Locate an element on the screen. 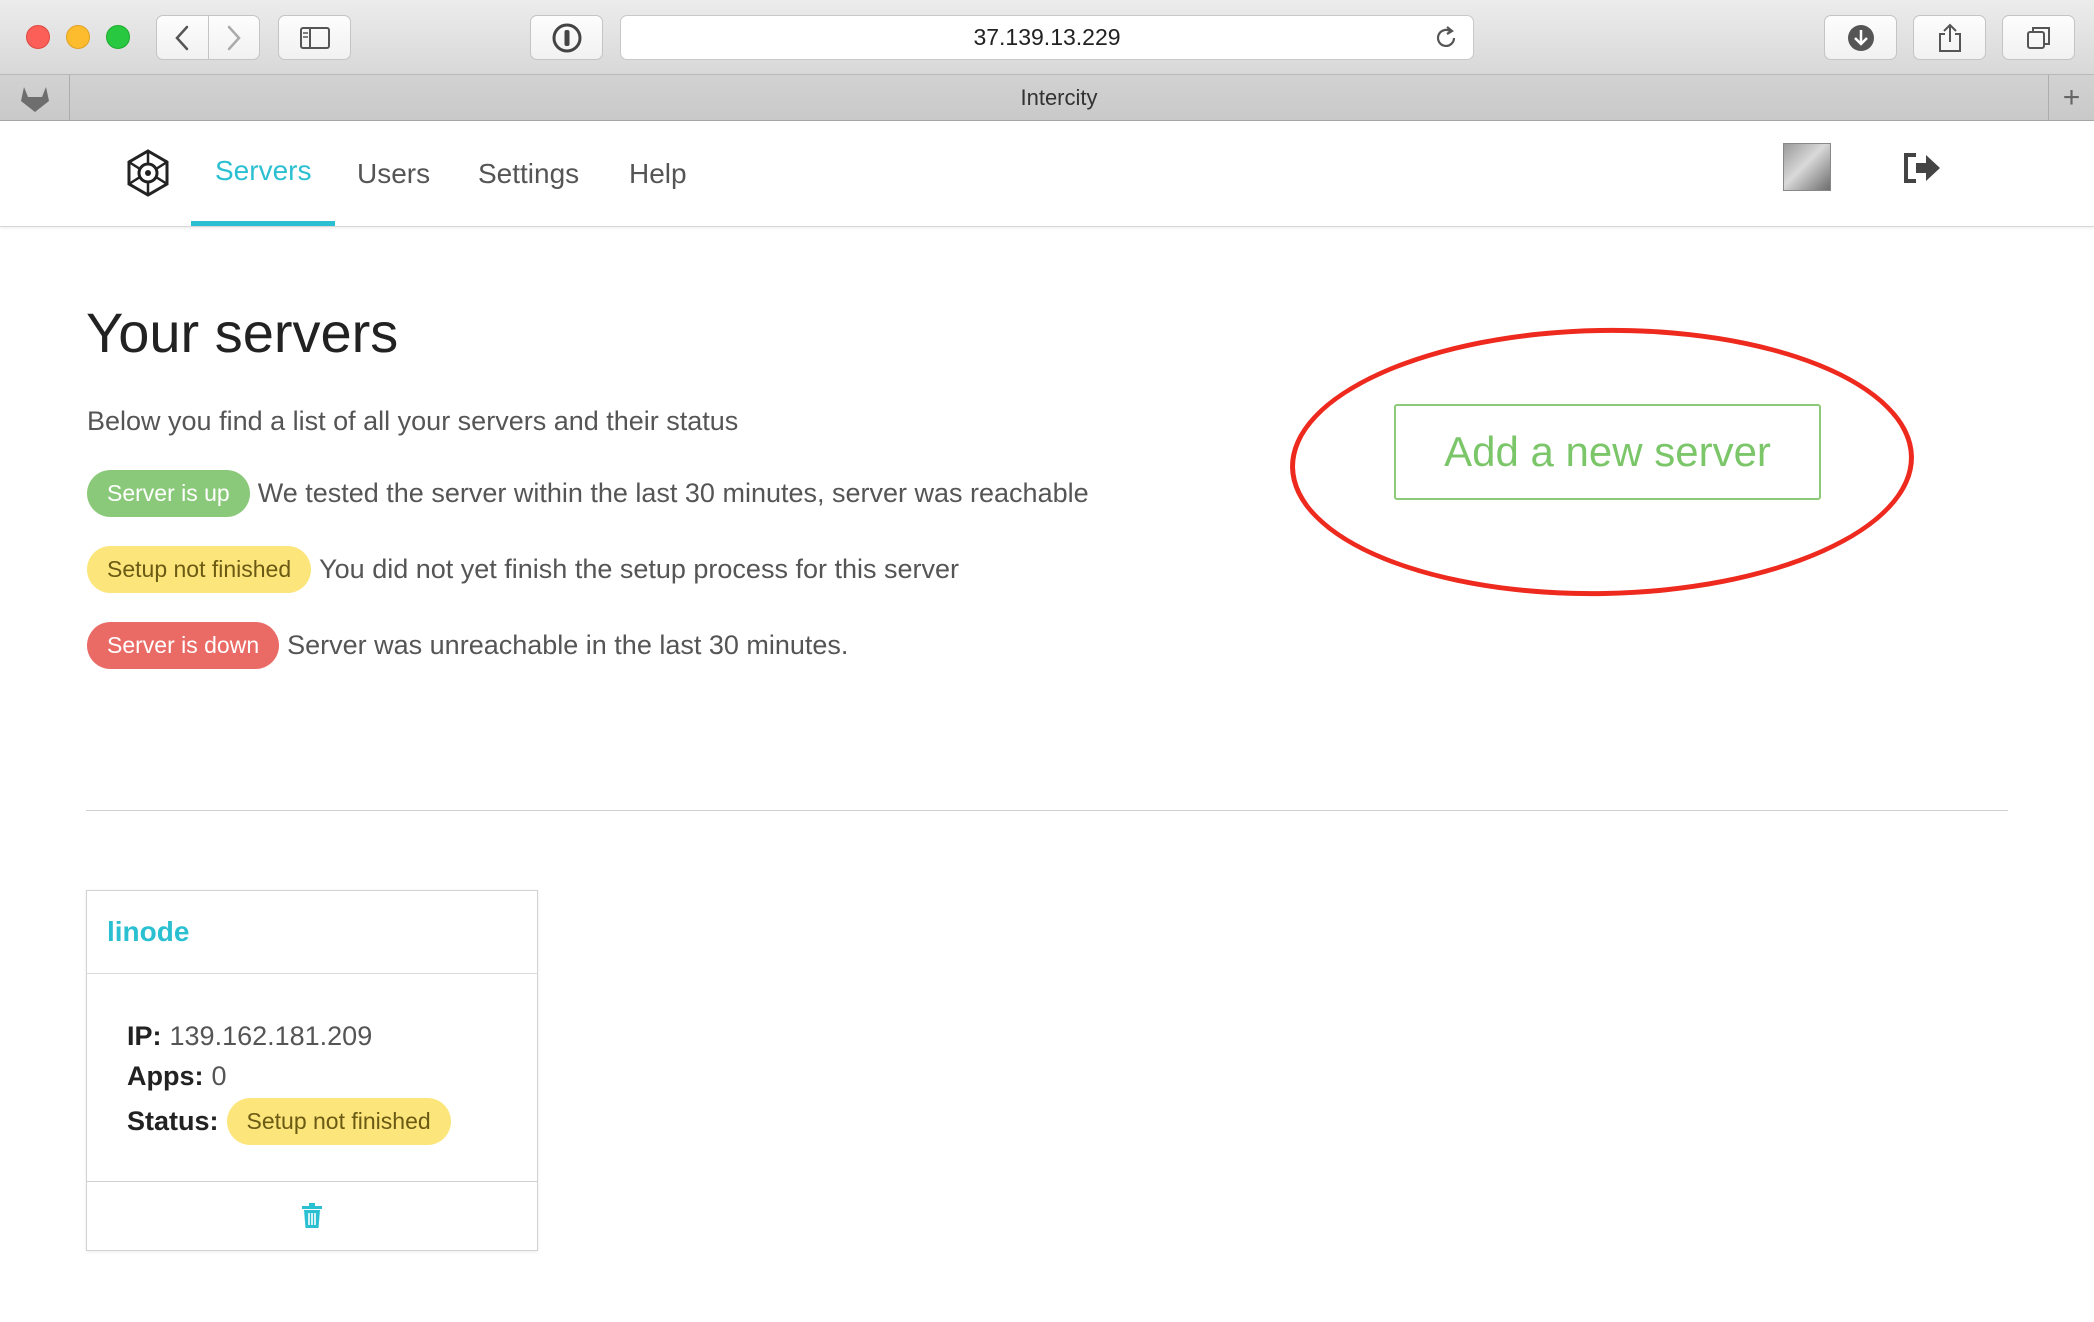  pinned-tab is located at coordinates (35, 97).